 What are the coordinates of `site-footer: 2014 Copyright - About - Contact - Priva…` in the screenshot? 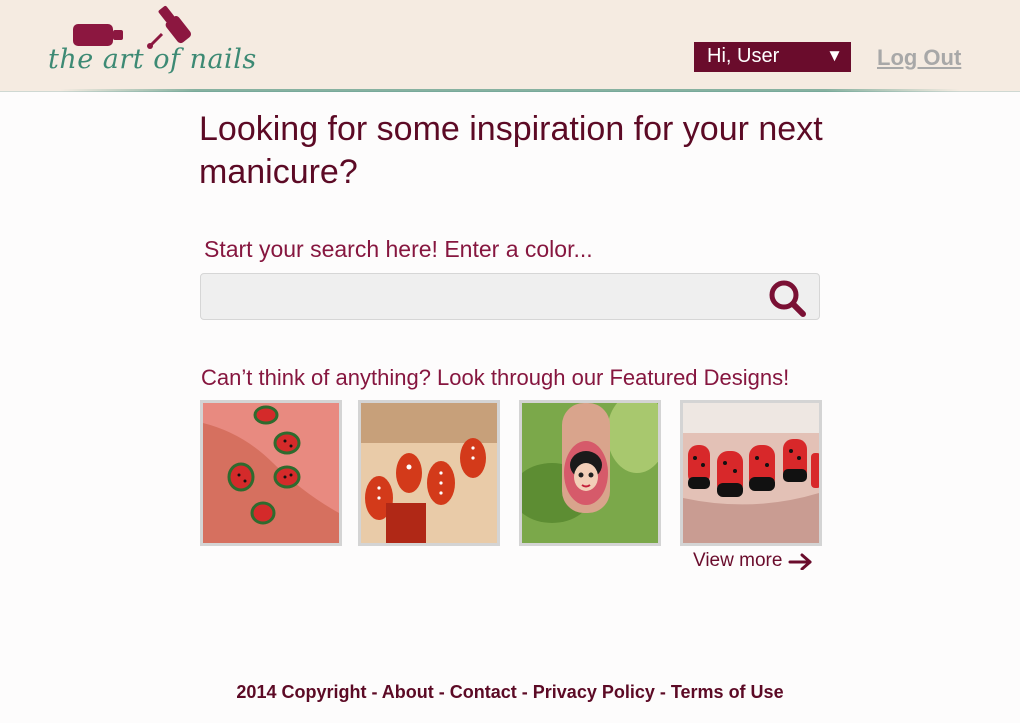 It's located at (510, 692).